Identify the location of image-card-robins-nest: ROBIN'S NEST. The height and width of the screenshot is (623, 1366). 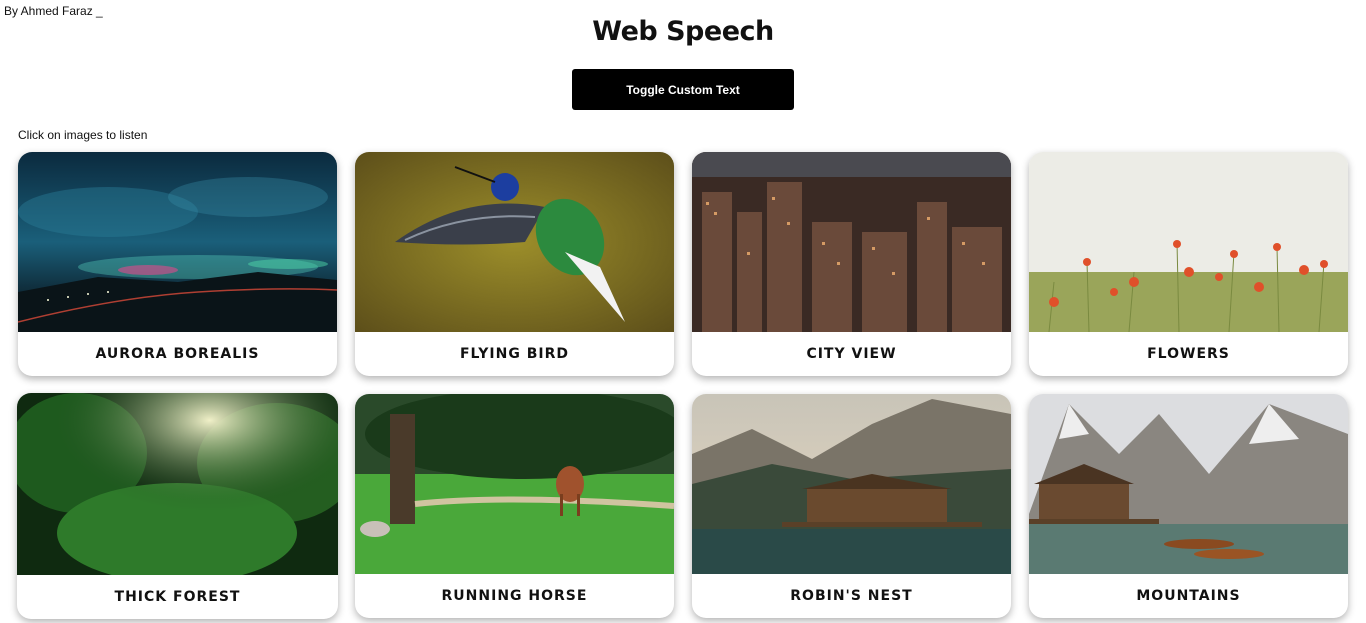
(851, 506).